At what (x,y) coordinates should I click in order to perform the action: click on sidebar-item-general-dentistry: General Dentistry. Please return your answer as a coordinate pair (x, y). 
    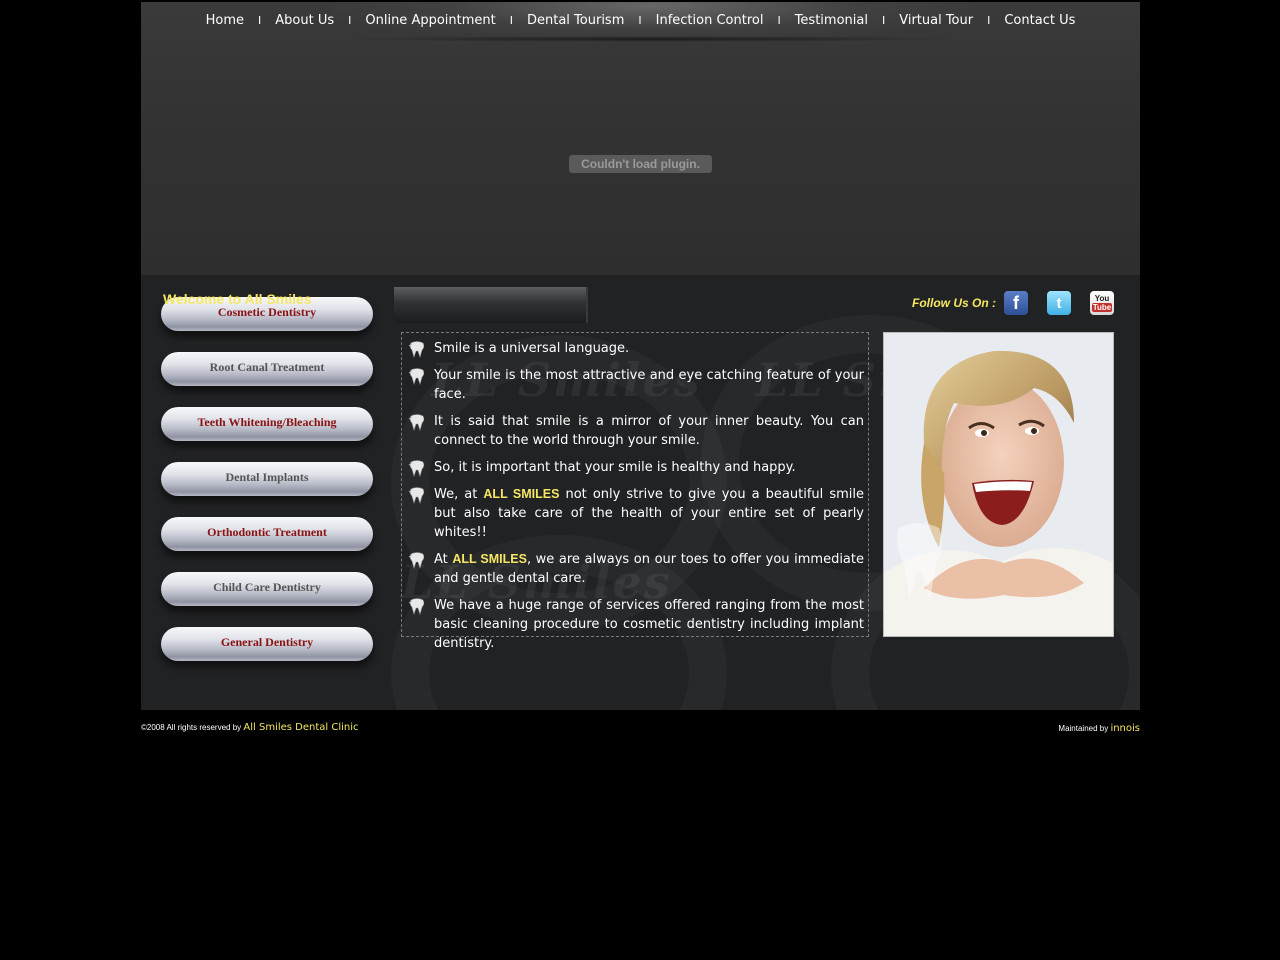
    Looking at the image, I should click on (267, 644).